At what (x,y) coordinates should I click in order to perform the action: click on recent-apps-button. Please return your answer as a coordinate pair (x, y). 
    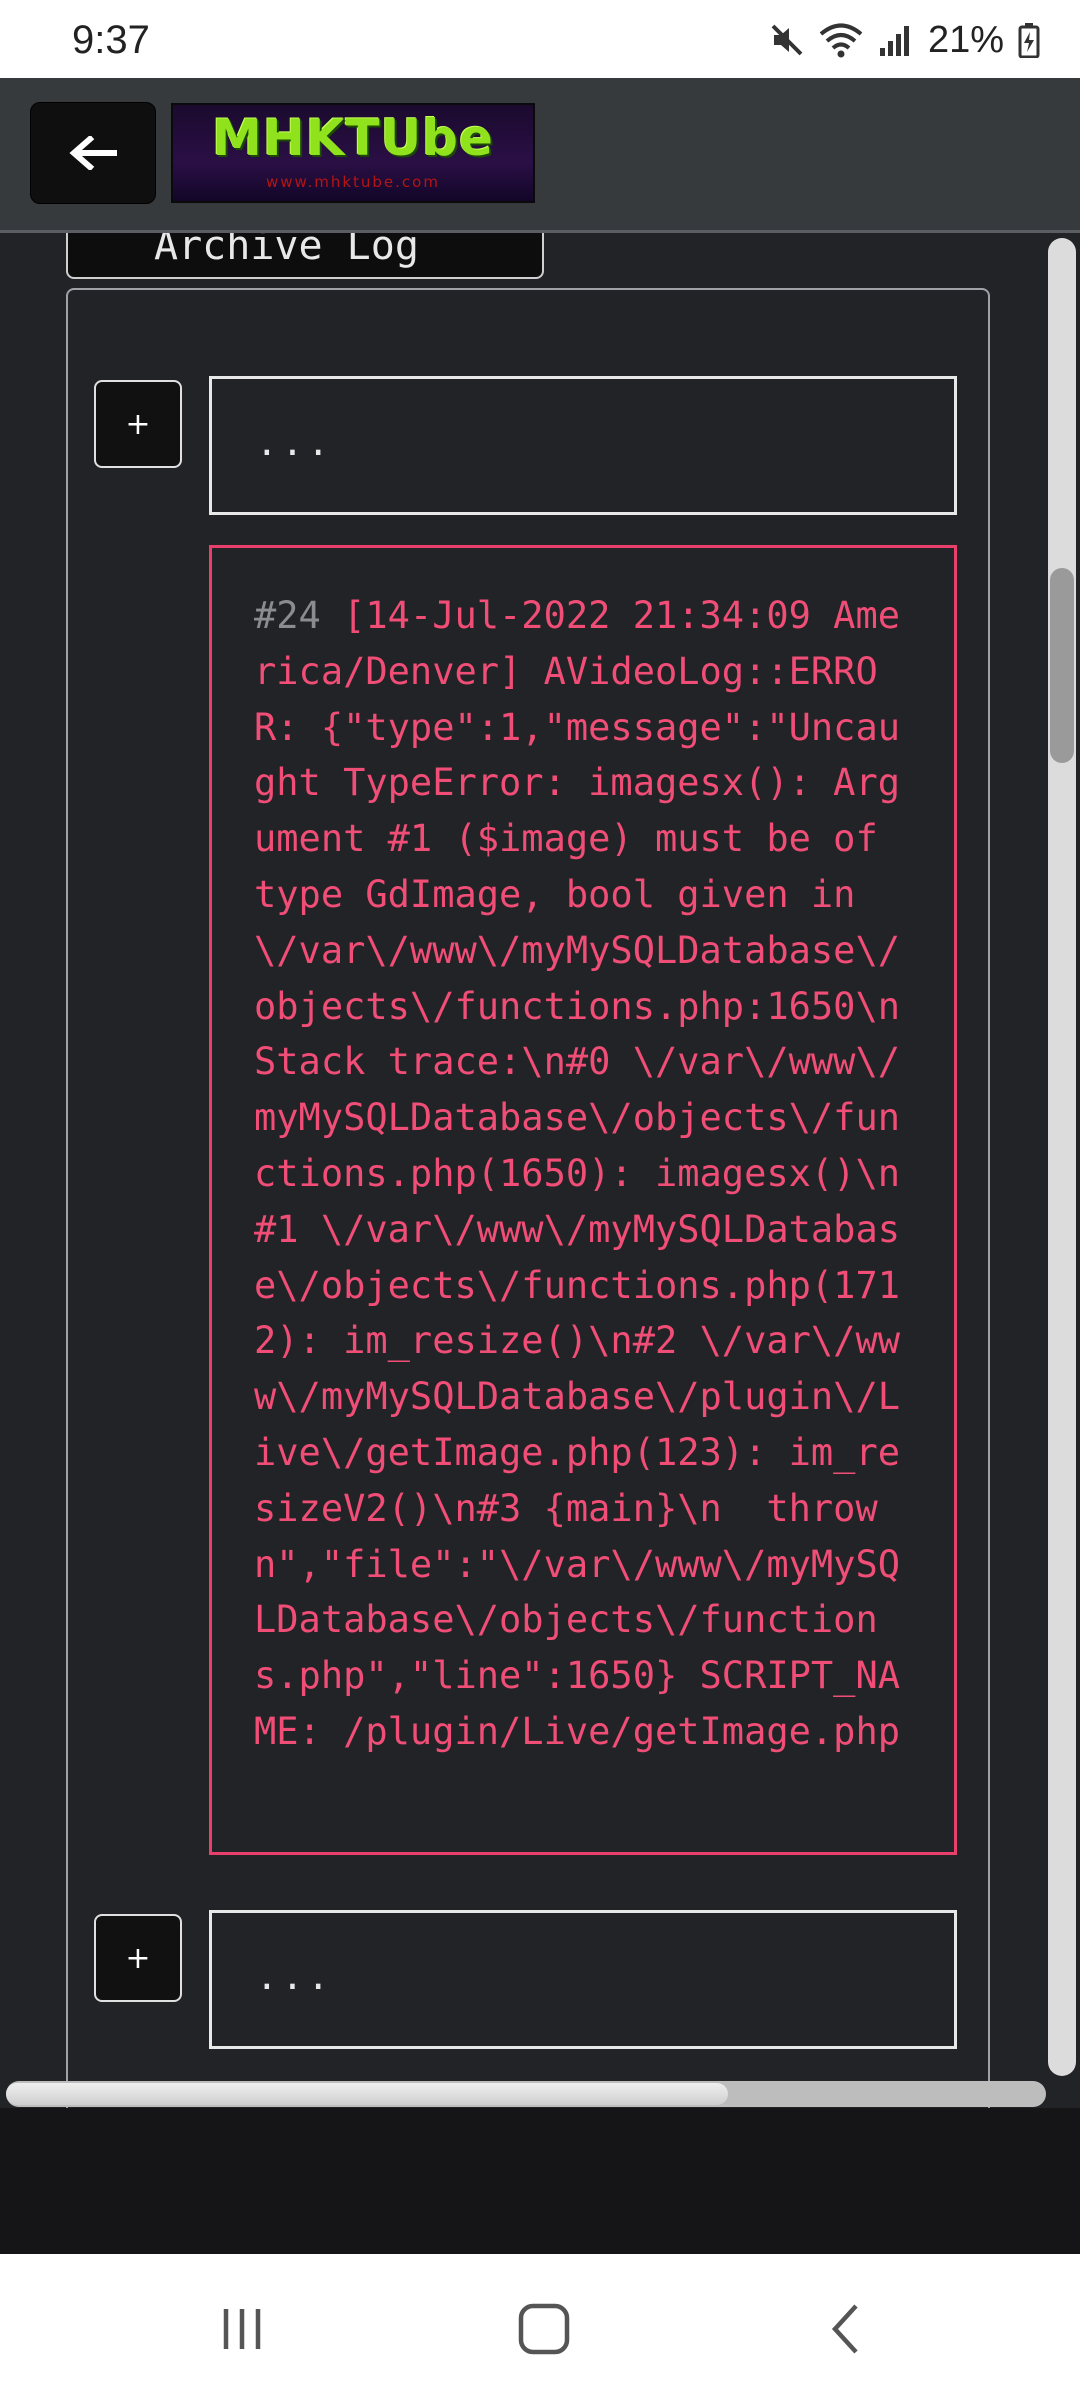
    Looking at the image, I should click on (242, 2329).